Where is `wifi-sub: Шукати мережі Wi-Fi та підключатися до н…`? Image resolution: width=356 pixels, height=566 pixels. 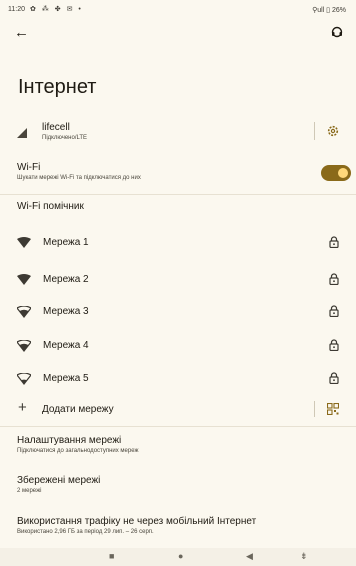 wifi-sub: Шукати мережі Wi-Fi та підключатися до н… is located at coordinates (79, 178).